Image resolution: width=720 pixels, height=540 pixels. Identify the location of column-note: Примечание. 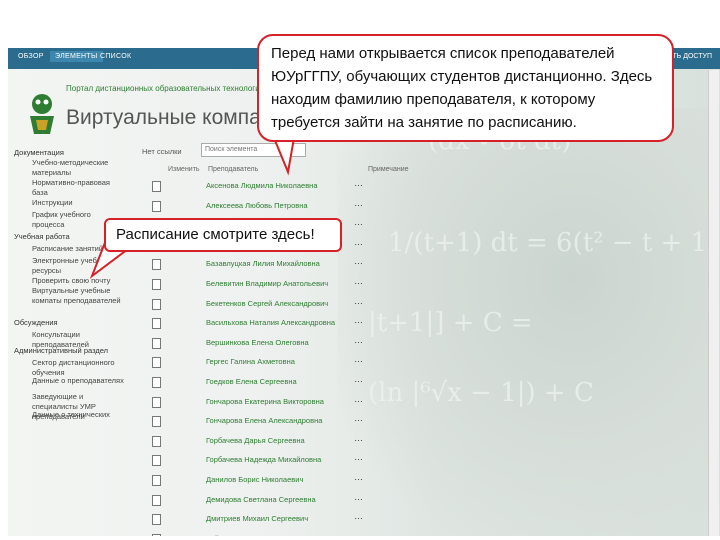
(388, 169).